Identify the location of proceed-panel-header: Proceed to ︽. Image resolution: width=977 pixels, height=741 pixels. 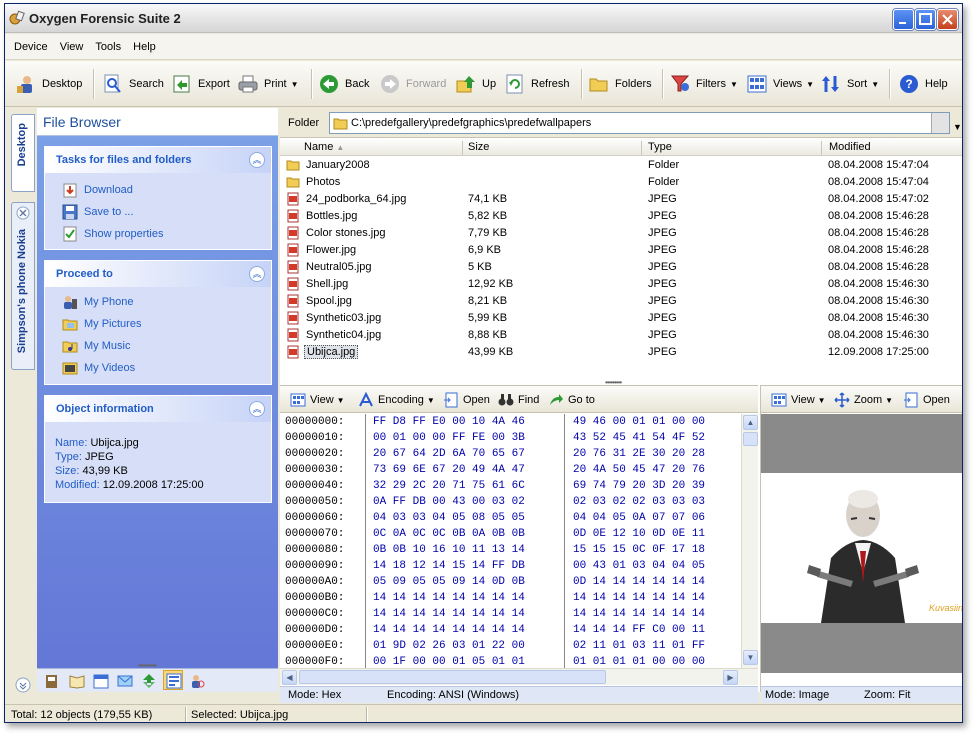
(158, 274).